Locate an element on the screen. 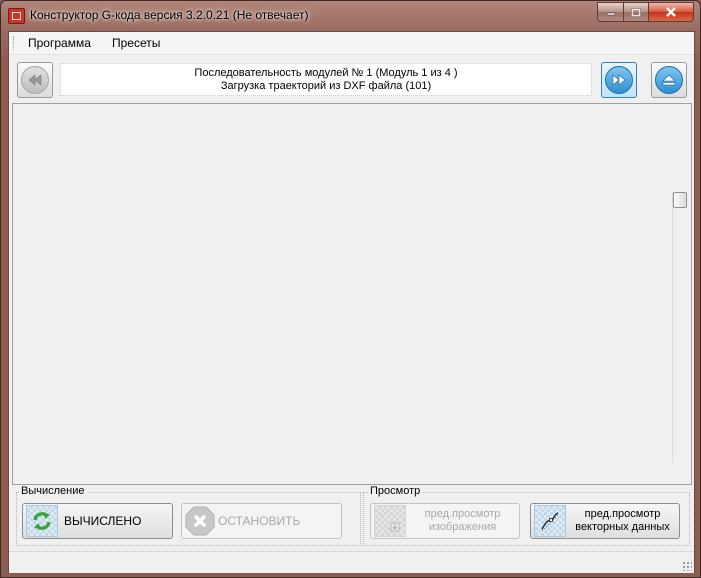 The image size is (701, 578). scrollbar-thumb is located at coordinates (680, 200).